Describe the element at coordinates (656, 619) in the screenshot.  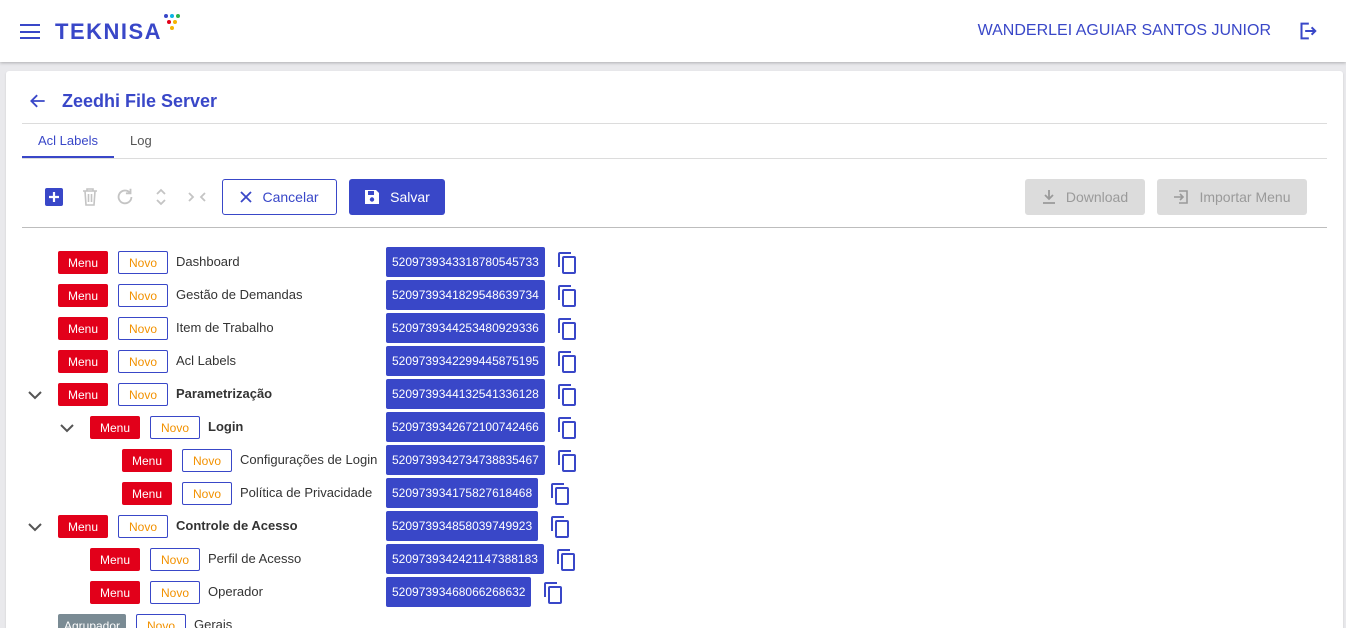
I see `tree-row: Agrupador Novo Gerais` at that location.